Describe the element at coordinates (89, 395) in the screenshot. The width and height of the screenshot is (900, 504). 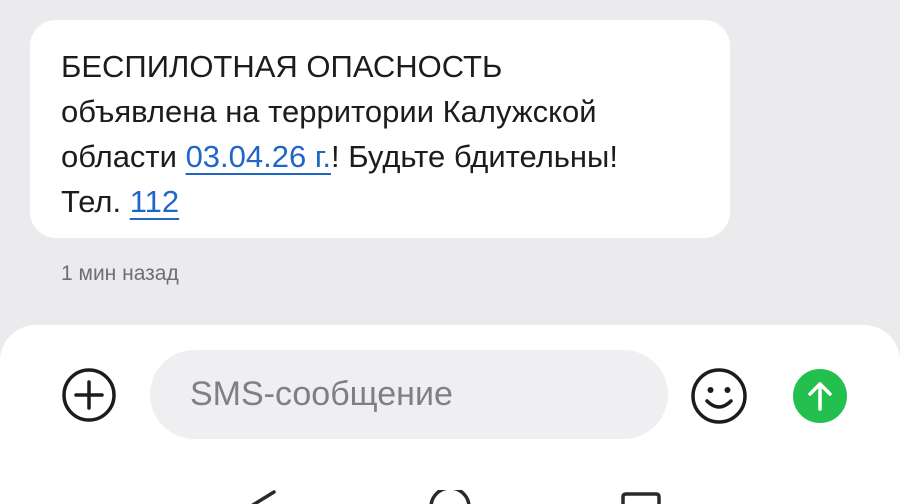
I see `plus-circle-icon` at that location.